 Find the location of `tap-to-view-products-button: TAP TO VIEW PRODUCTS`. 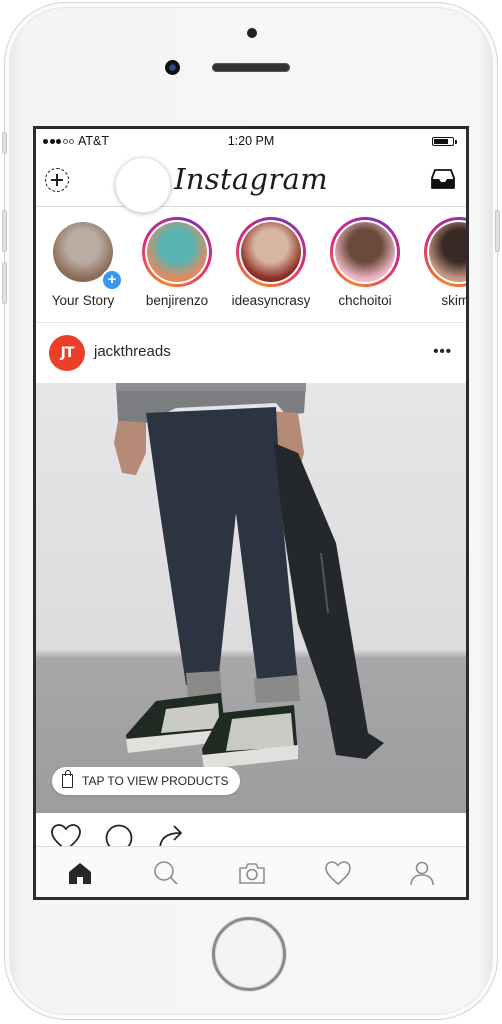

tap-to-view-products-button: TAP TO VIEW PRODUCTS is located at coordinates (146, 781).